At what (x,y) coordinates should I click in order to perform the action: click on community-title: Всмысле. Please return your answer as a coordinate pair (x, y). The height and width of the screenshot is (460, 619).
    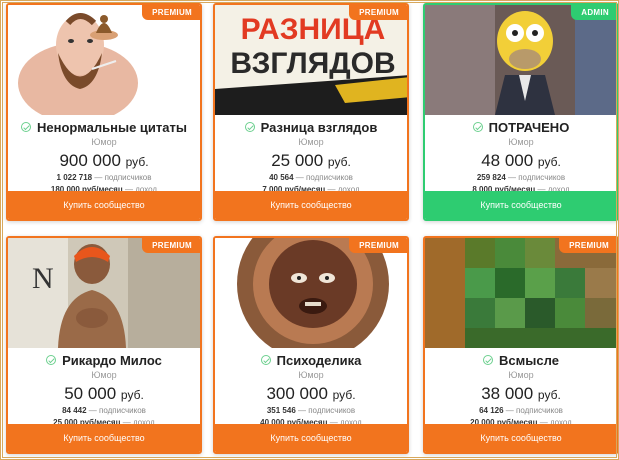
    Looking at the image, I should click on (529, 360).